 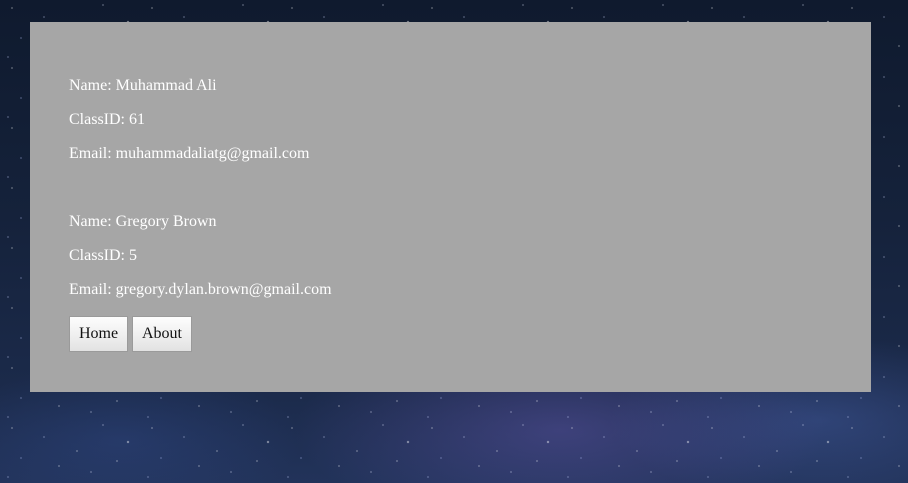 I want to click on student-email: Email: muhammadaliatg@gmail.com, so click(x=189, y=153).